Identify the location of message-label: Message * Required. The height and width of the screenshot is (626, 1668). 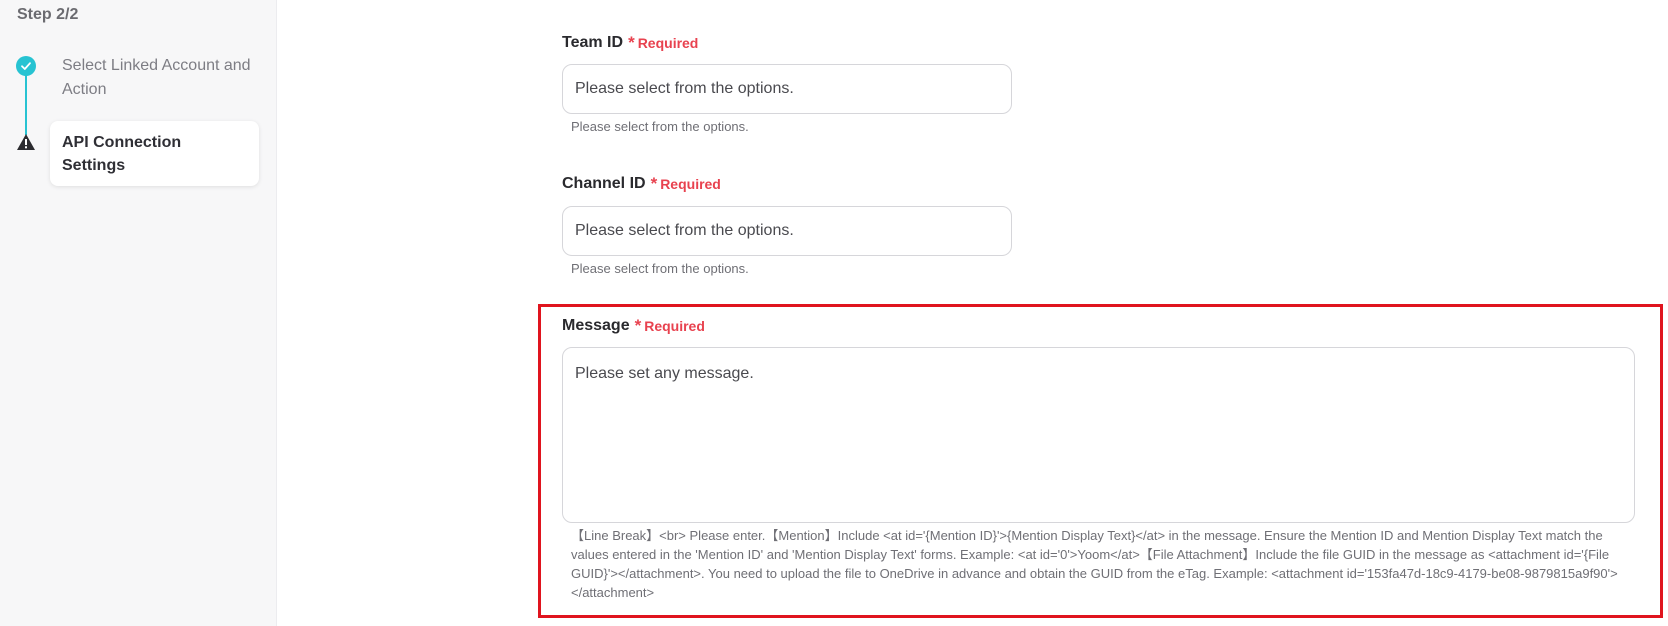
(633, 326).